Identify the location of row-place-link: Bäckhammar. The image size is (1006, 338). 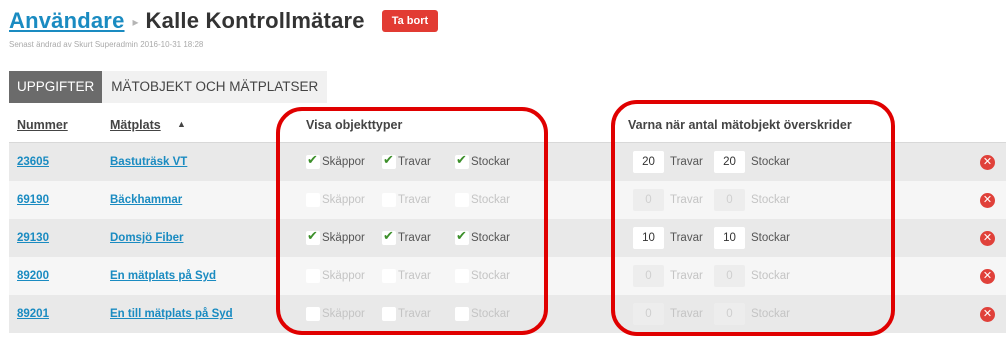
(146, 200).